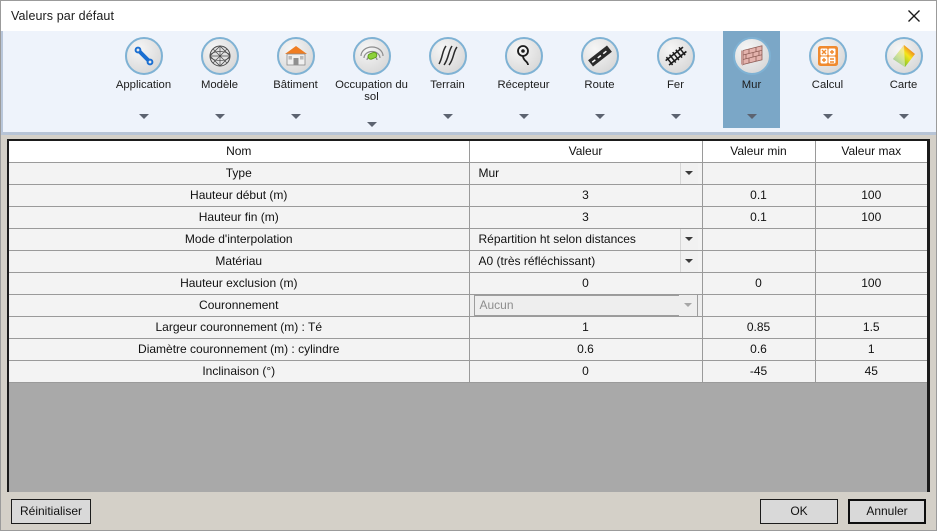  I want to click on table-row: Hauteur exclusion (m) 0 0 100, so click(468, 283).